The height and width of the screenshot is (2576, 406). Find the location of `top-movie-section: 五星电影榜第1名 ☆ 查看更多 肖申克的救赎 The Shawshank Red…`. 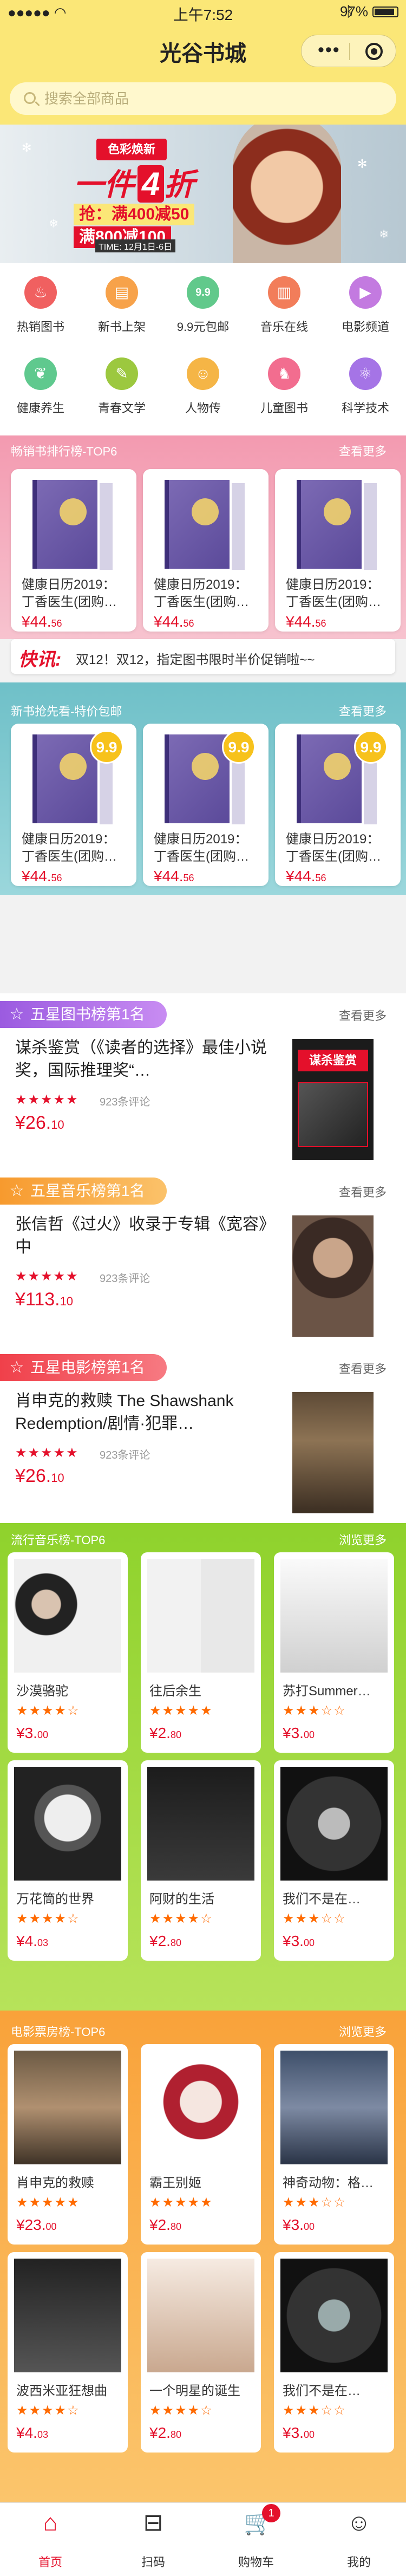

top-movie-section: 五星电影榜第1名 ☆ 查看更多 肖申克的救赎 The Shawshank Red… is located at coordinates (203, 1434).